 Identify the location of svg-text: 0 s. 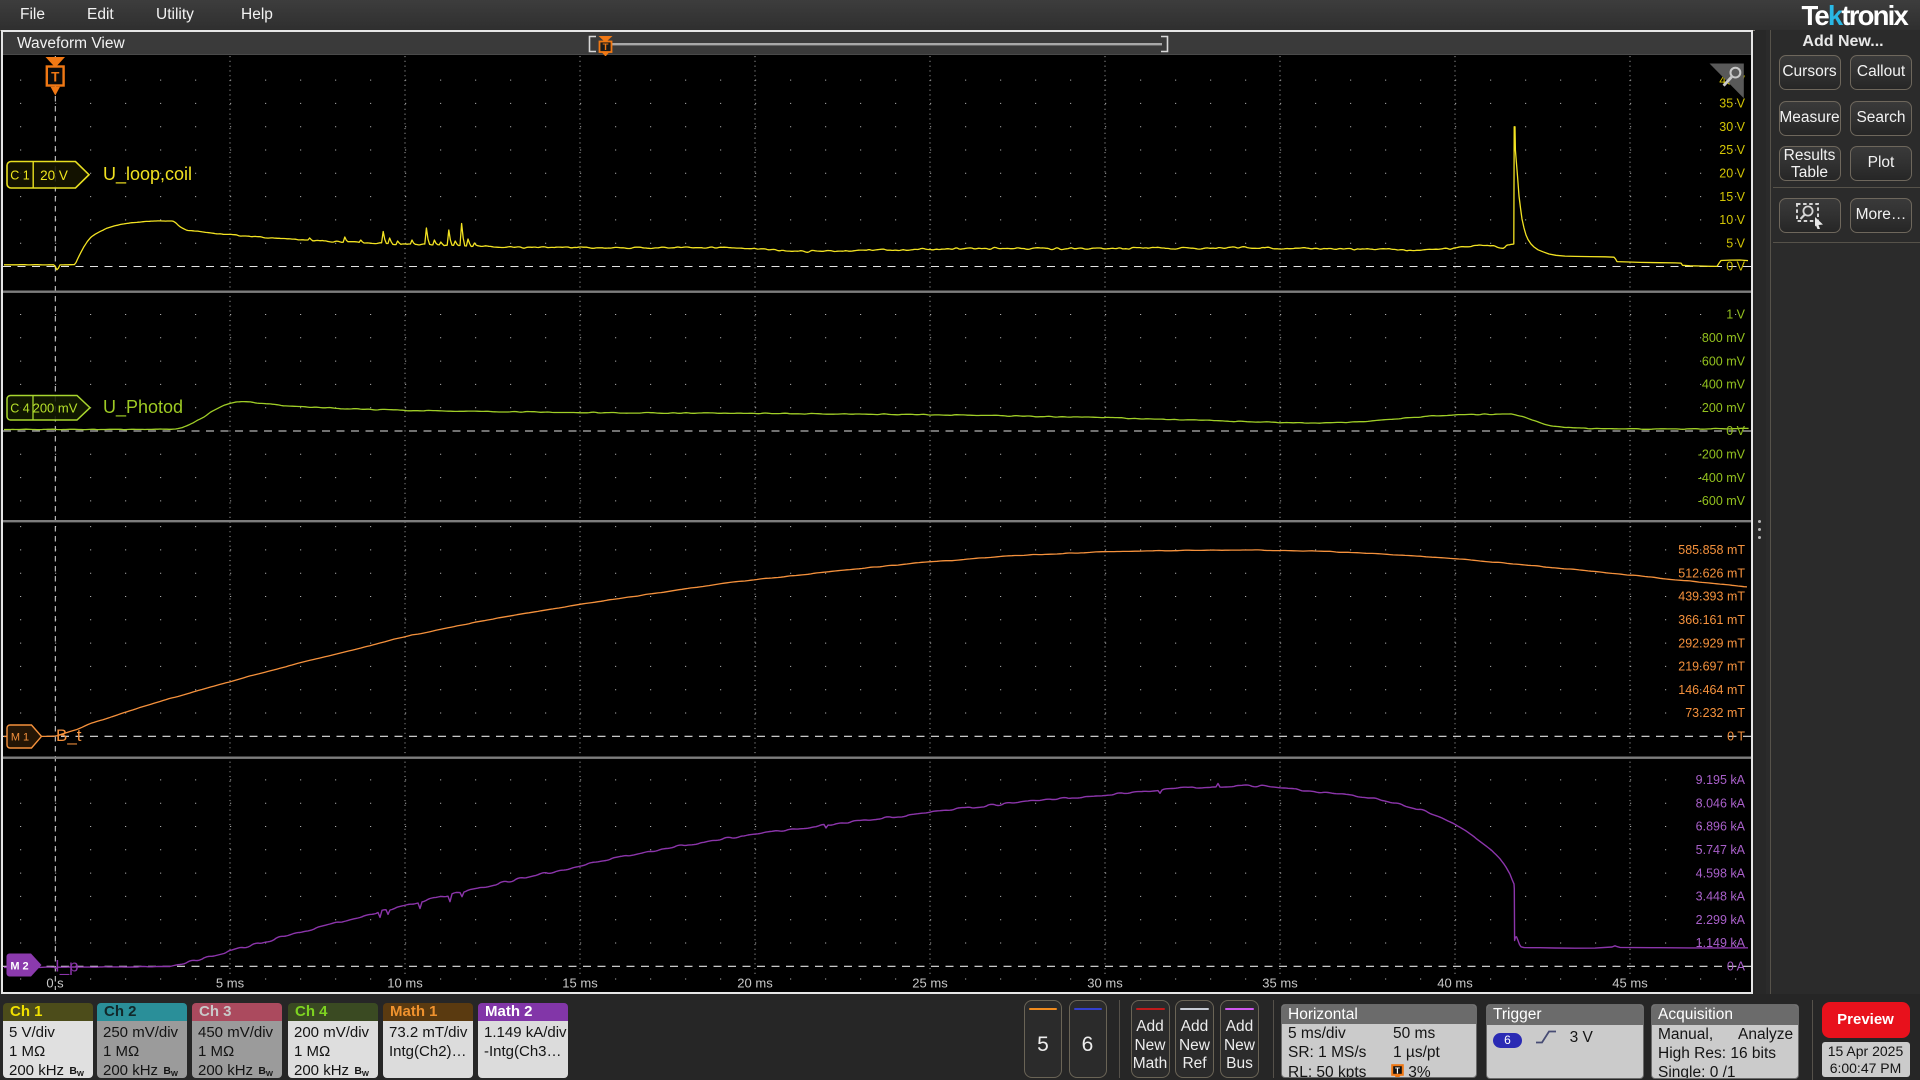
(55, 983).